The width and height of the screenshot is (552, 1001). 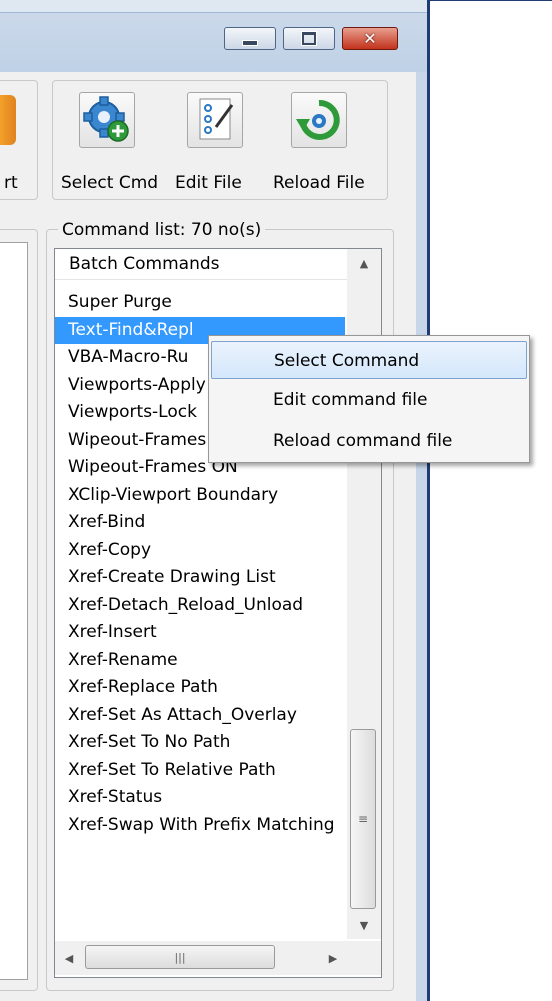 What do you see at coordinates (207, 264) in the screenshot?
I see `column-header-batch-commands: Batch Commands` at bounding box center [207, 264].